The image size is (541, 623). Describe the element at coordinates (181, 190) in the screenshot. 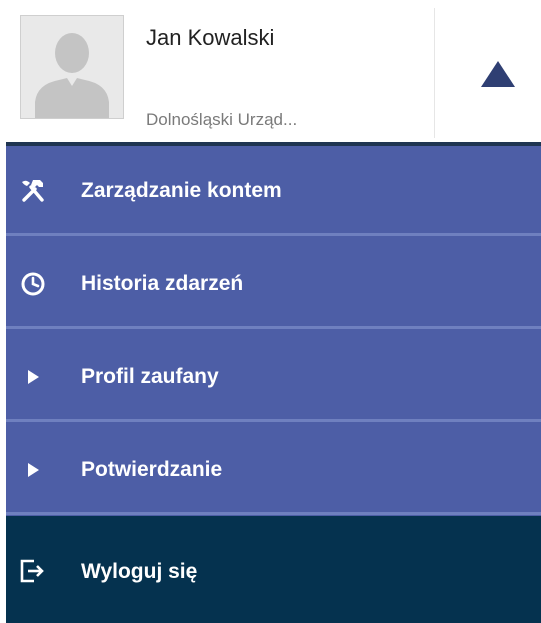

I see `menu-item-label: Zarządzanie kontem` at that location.